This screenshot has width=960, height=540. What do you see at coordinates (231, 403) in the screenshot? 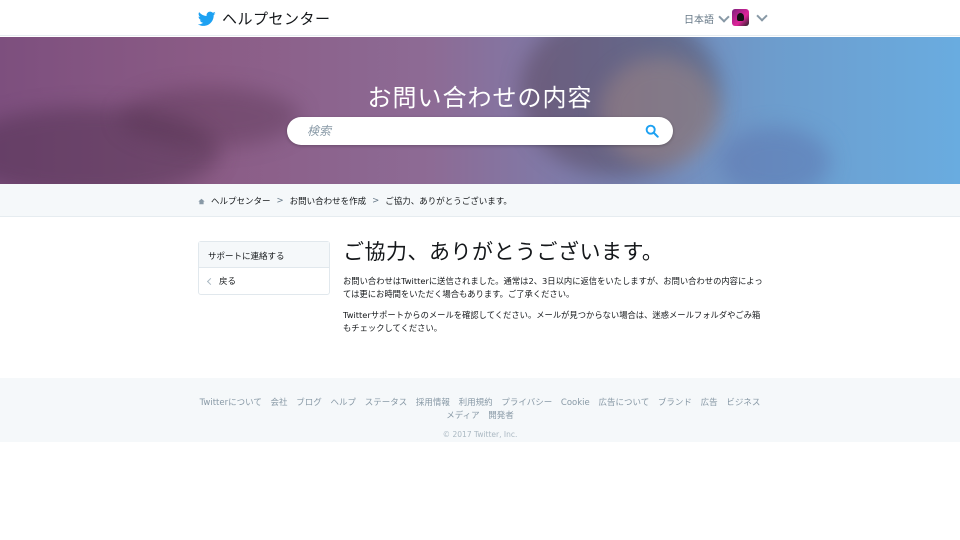
I see `footer-link-about: Twitterについて` at bounding box center [231, 403].